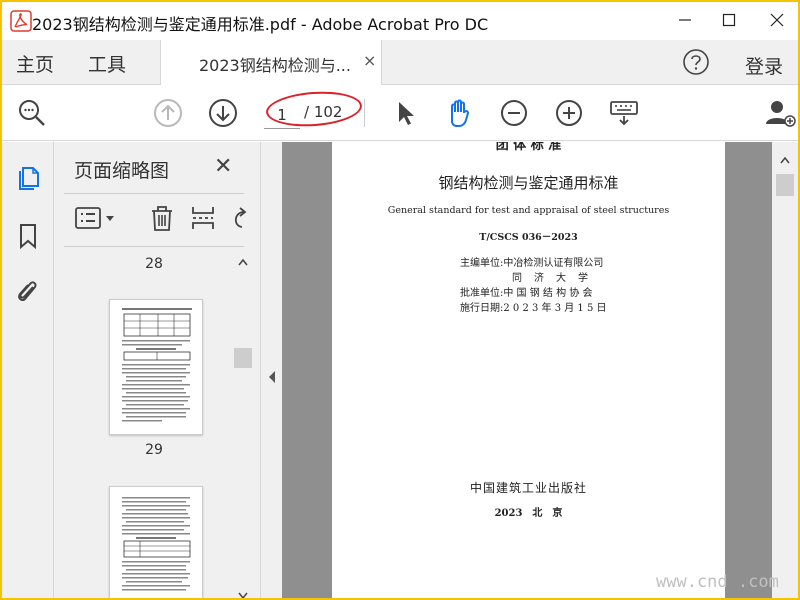 This screenshot has width=800, height=600. What do you see at coordinates (569, 113) in the screenshot?
I see `zoom-in-icon` at bounding box center [569, 113].